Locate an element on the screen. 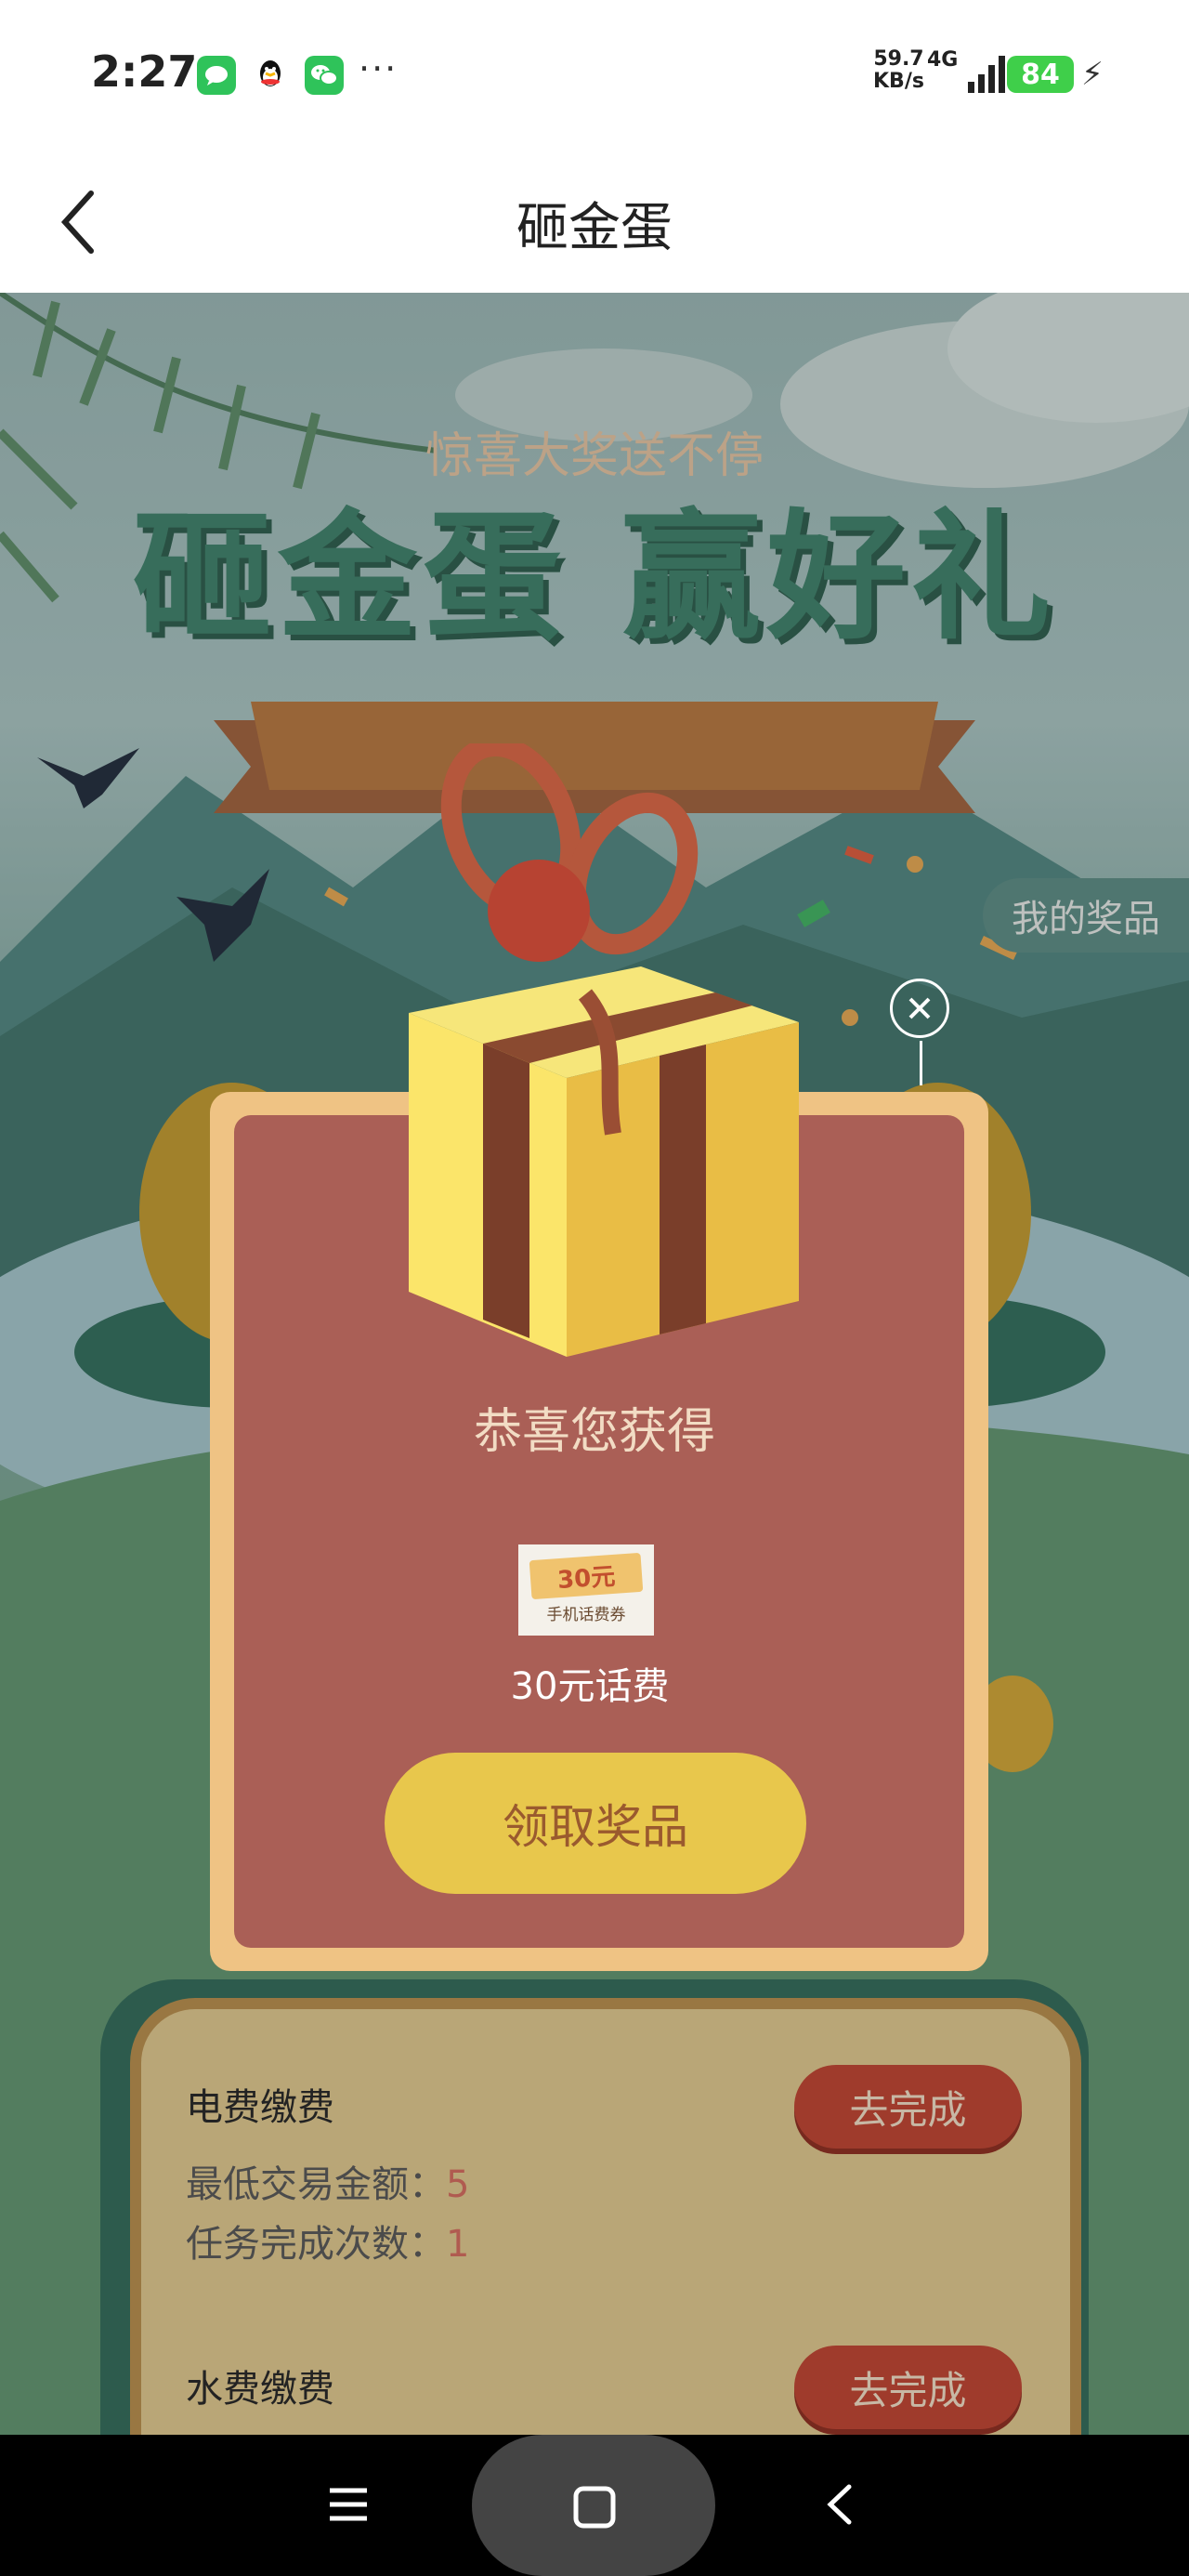 Image resolution: width=1189 pixels, height=2576 pixels. prize-name: 30元话费 is located at coordinates (590, 1686).